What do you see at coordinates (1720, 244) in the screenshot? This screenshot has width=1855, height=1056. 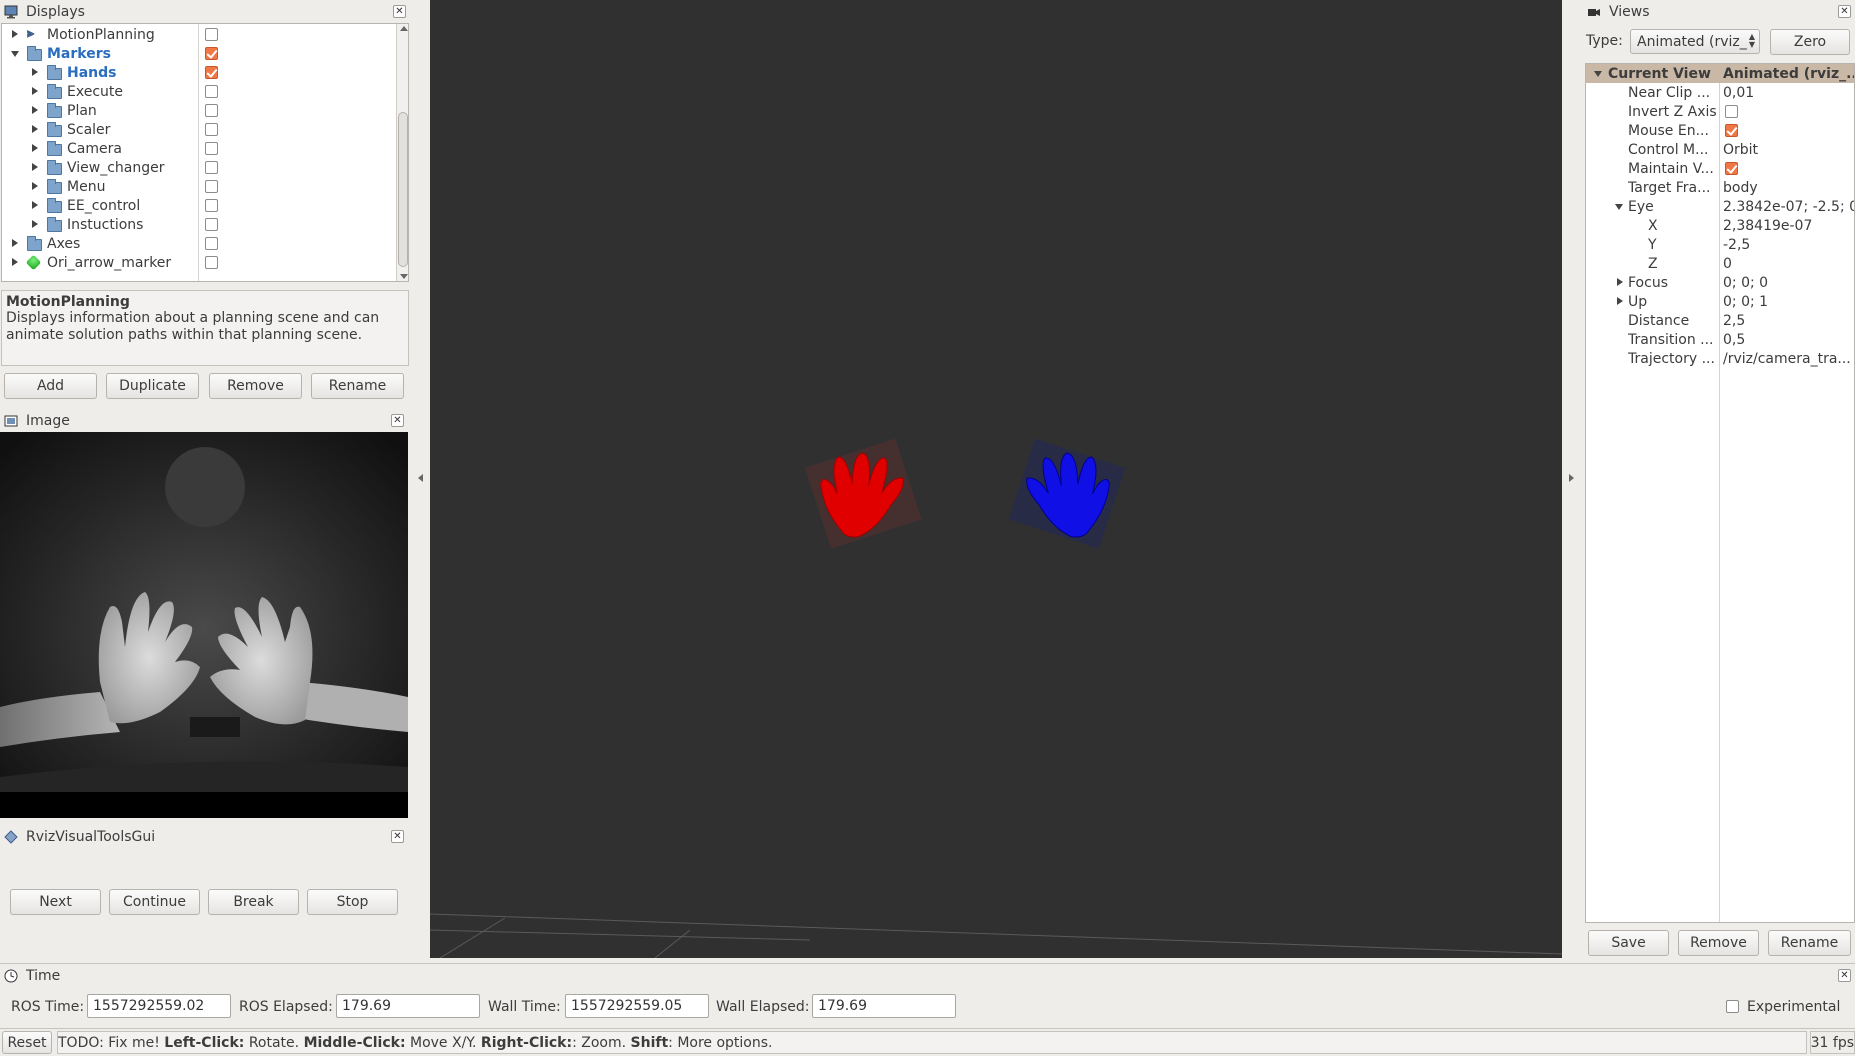 I see `view-property-row: Y -2,5` at bounding box center [1720, 244].